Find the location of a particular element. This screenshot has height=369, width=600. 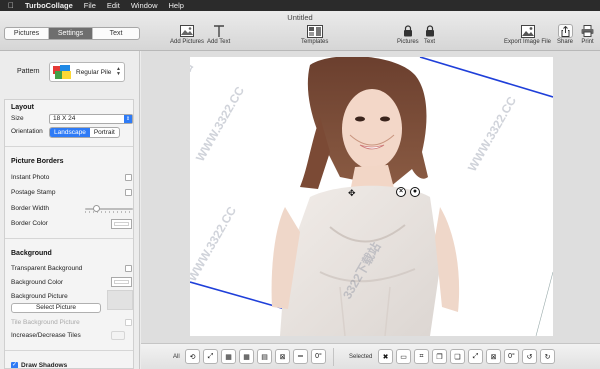

tile-bg-label: Tile Background Picture is located at coordinates (45, 322).